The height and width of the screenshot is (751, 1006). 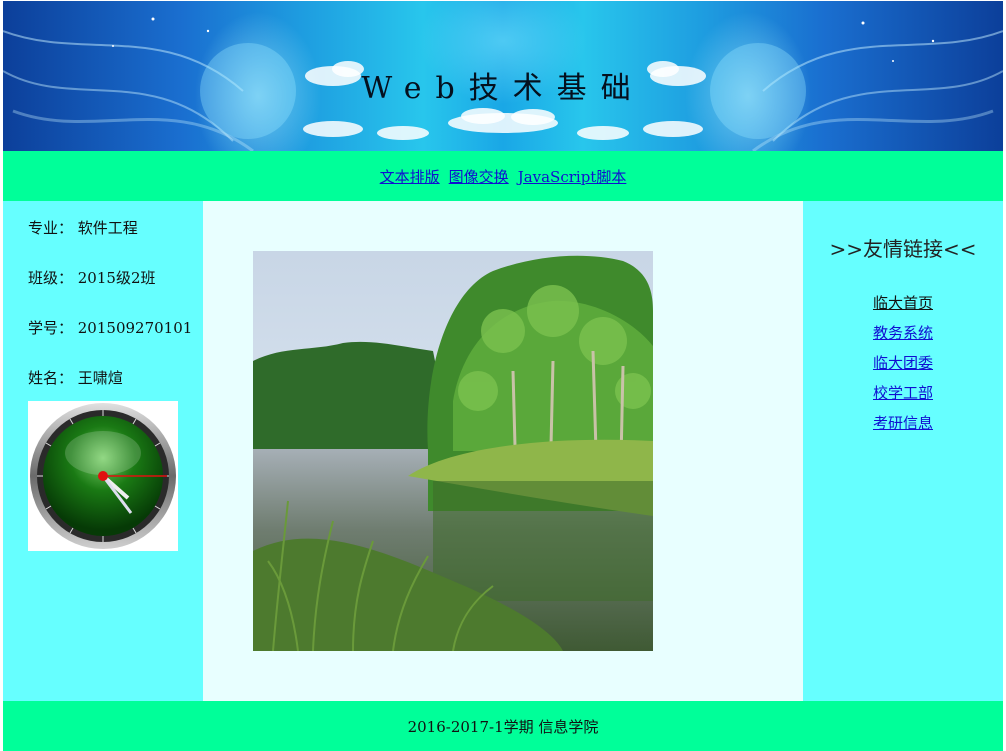 What do you see at coordinates (903, 423) in the screenshot?
I see `link-graduate-exam: 考研信息` at bounding box center [903, 423].